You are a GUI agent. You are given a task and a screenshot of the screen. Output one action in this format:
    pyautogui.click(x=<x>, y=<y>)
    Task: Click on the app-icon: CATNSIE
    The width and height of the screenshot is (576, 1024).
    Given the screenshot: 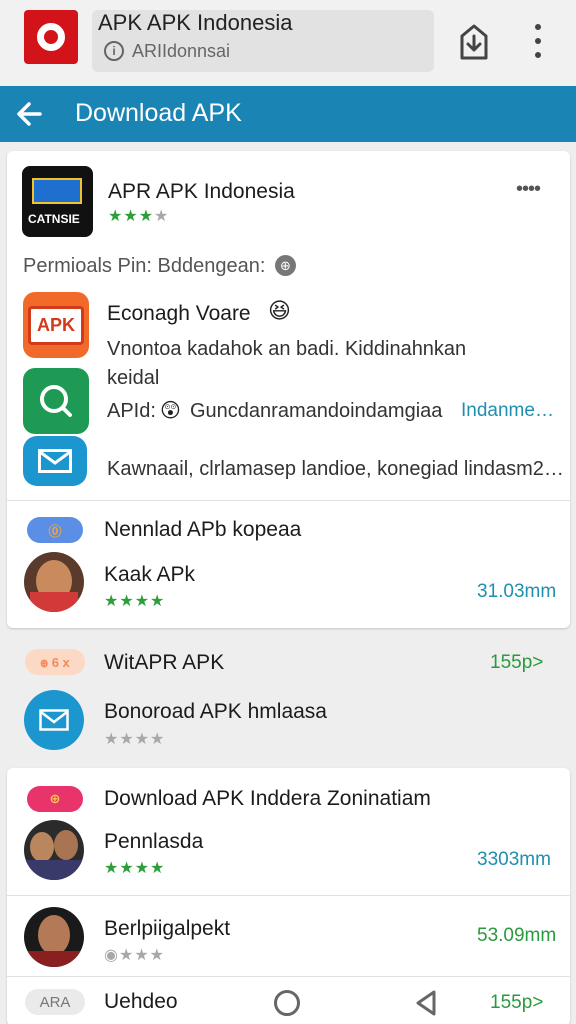 What is the action you would take?
    pyautogui.click(x=57, y=201)
    